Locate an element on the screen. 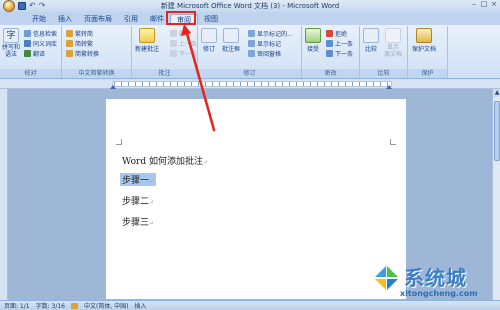 This screenshot has height=310, width=500. translate-button: 翻译 is located at coordinates (34, 53).